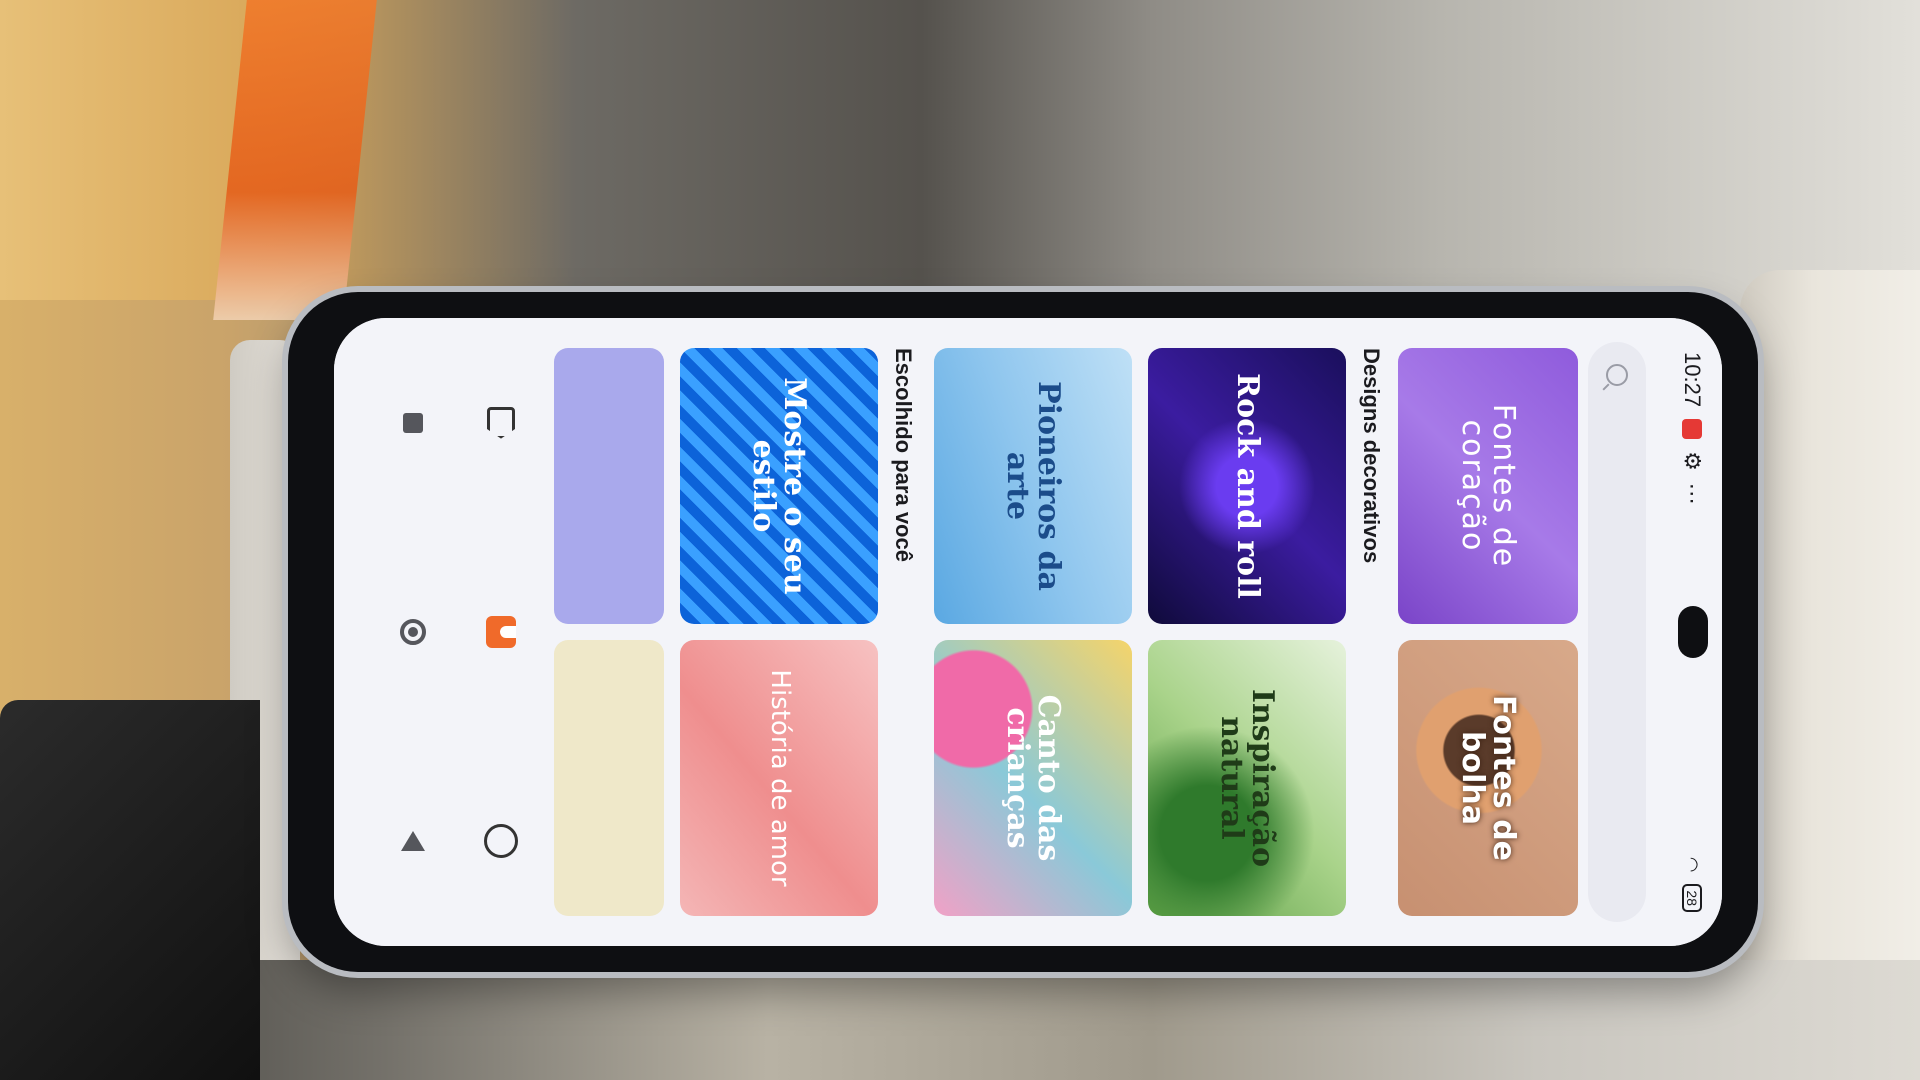 The height and width of the screenshot is (1080, 1920). I want to click on section-title-designs-decorativos: Designs decorativos, so click(1371, 456).